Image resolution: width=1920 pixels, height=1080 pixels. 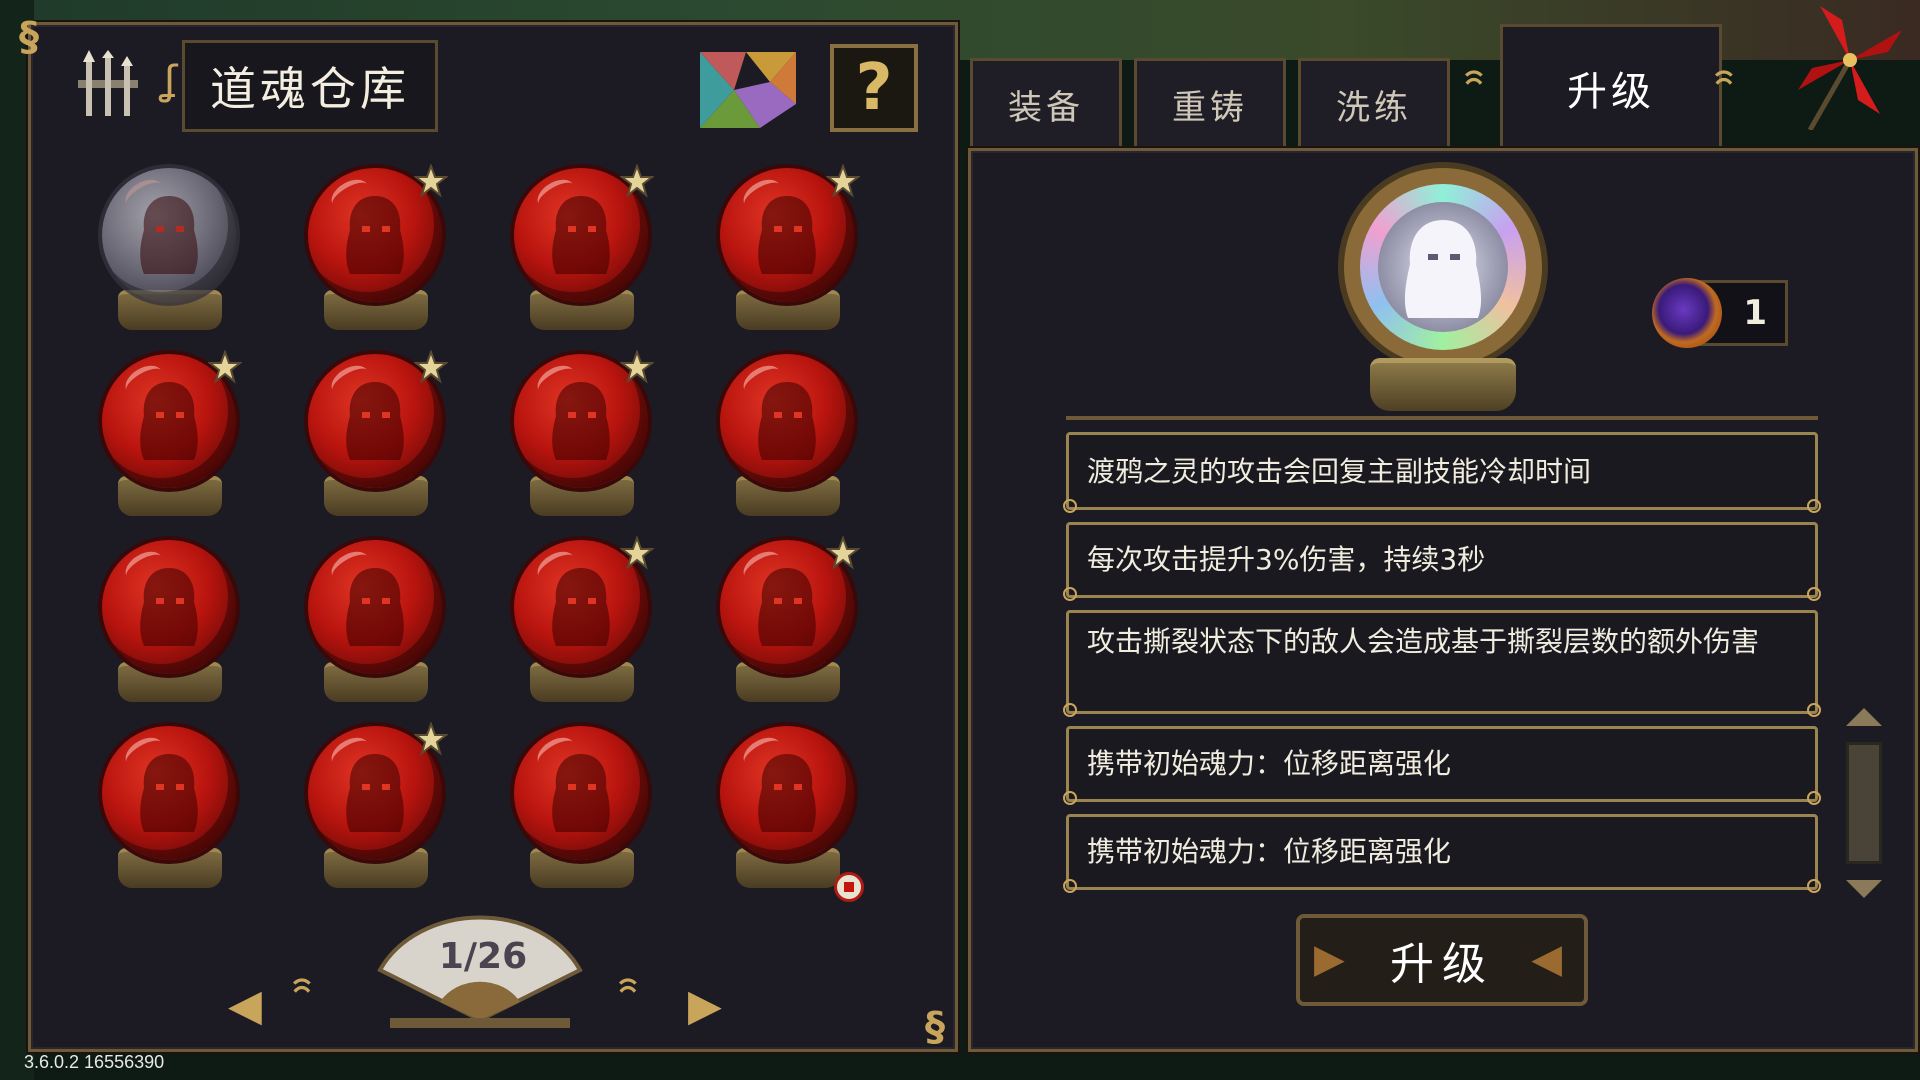 What do you see at coordinates (1443, 269) in the screenshot?
I see `spirit-portrait-icon` at bounding box center [1443, 269].